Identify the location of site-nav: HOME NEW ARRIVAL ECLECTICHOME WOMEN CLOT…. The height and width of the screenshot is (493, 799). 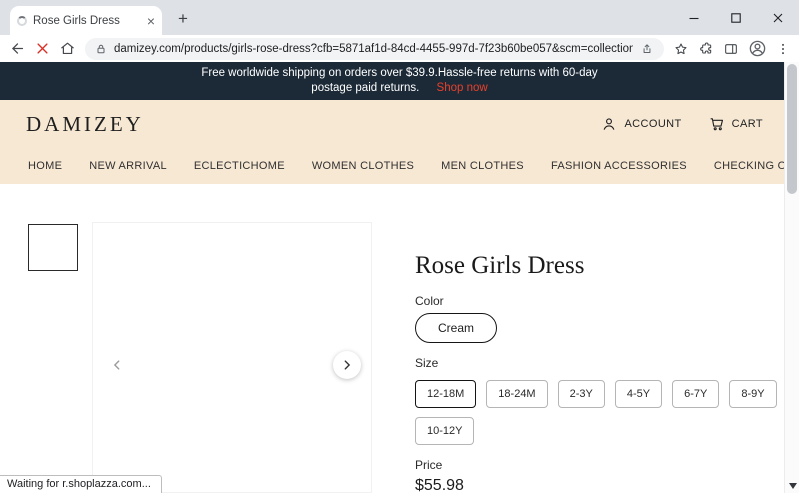
(399, 166).